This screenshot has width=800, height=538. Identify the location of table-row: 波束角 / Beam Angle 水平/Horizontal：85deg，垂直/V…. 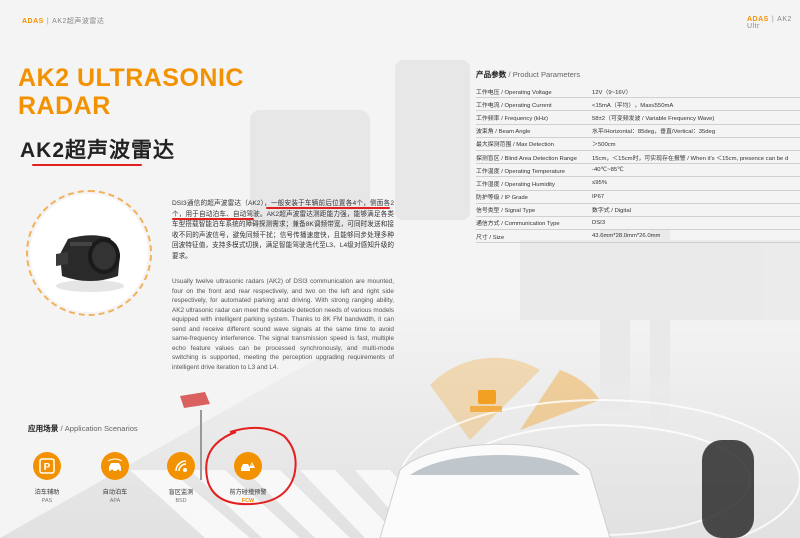
(638, 131).